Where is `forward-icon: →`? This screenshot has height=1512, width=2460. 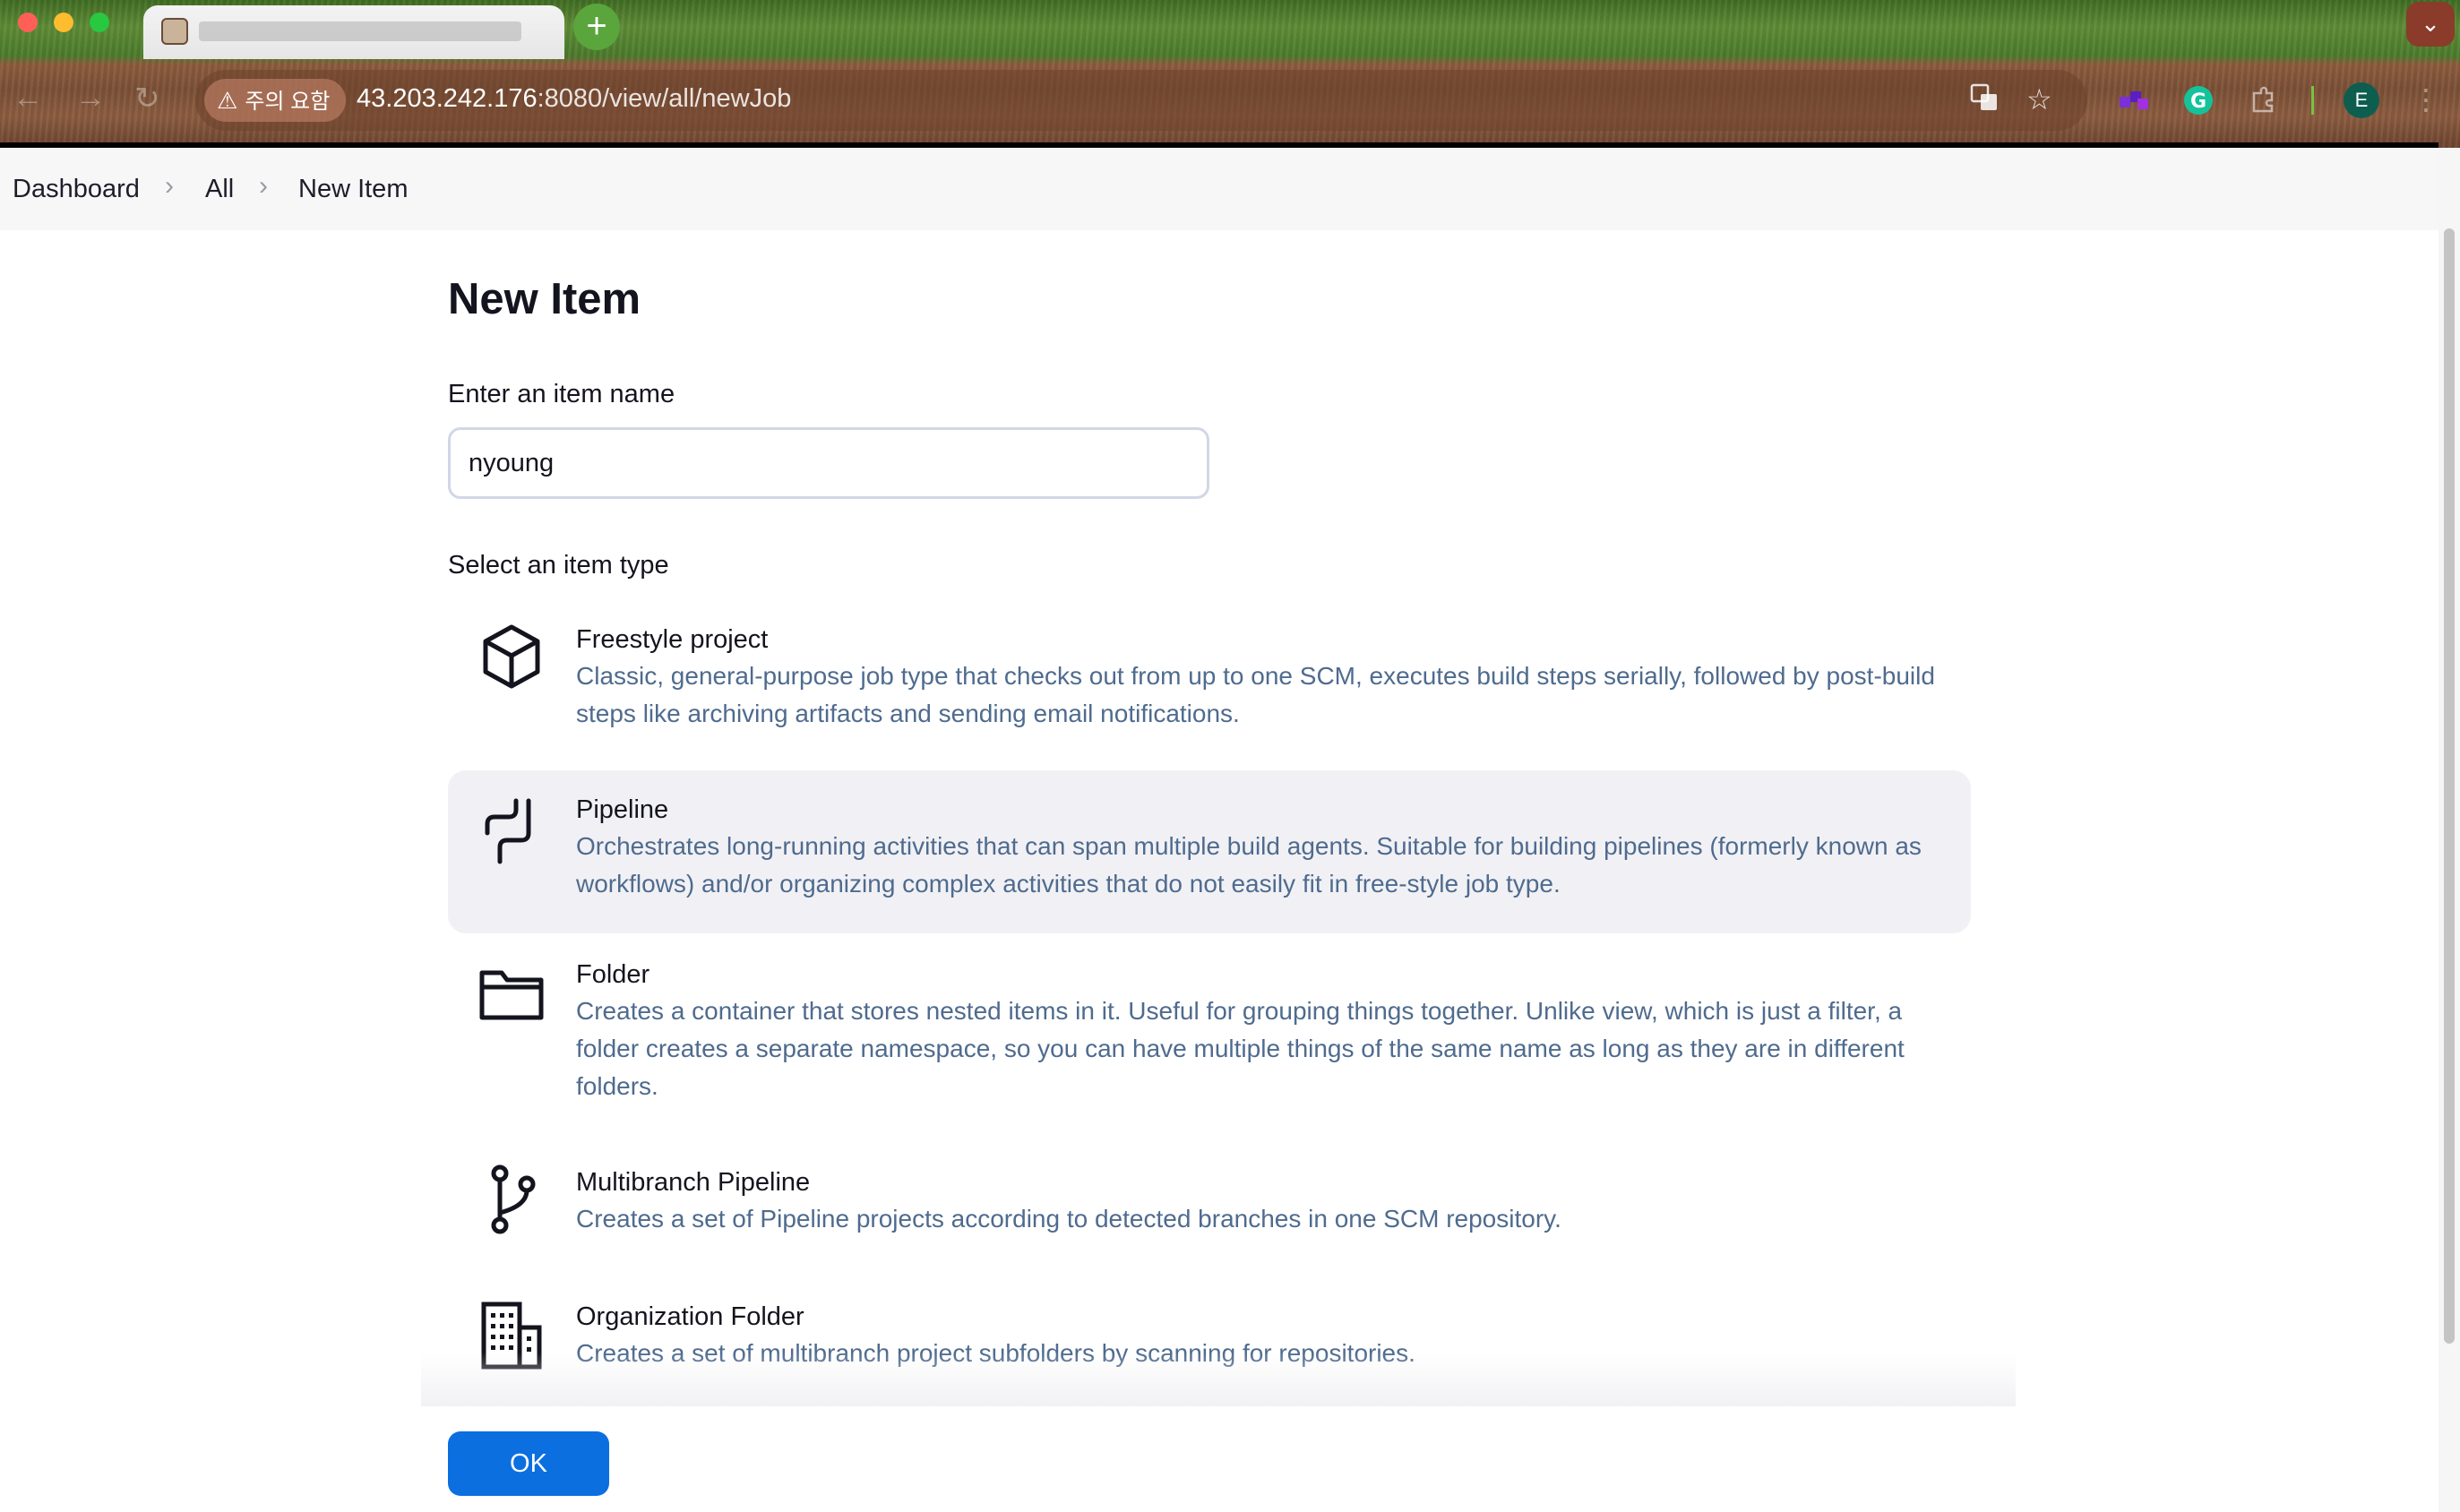 forward-icon: → is located at coordinates (90, 99).